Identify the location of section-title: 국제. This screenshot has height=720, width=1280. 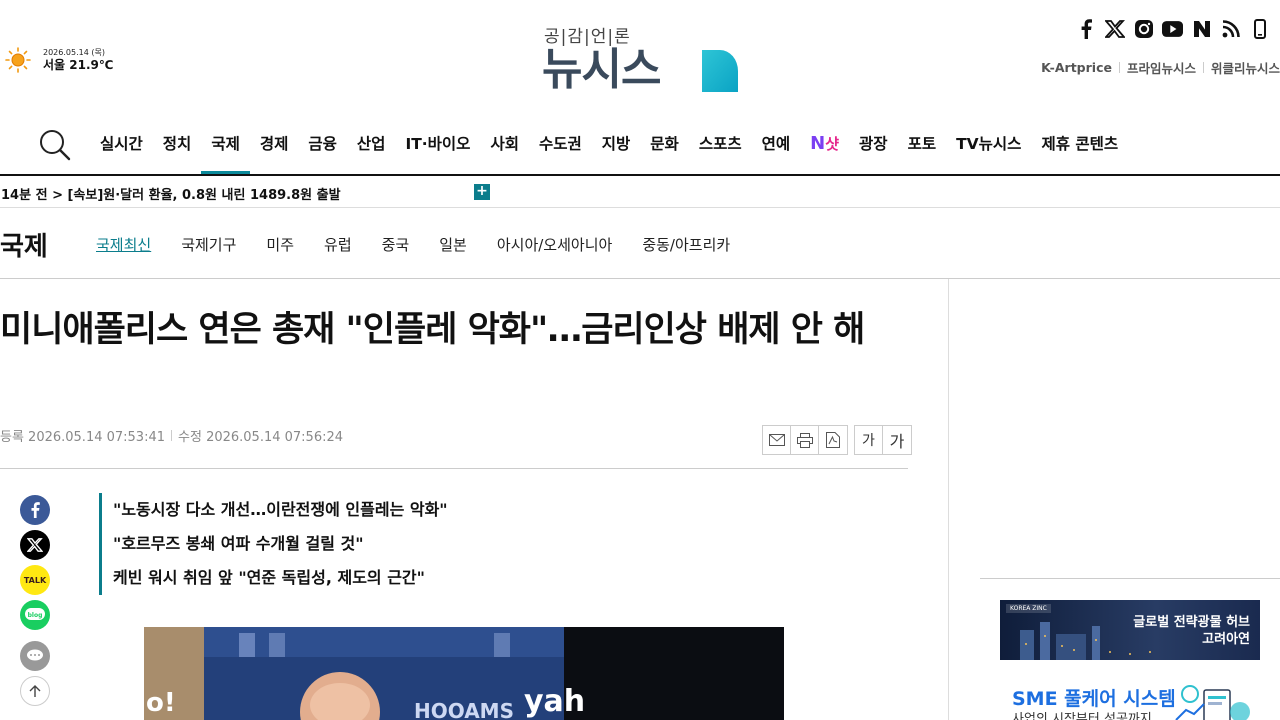
(24, 247).